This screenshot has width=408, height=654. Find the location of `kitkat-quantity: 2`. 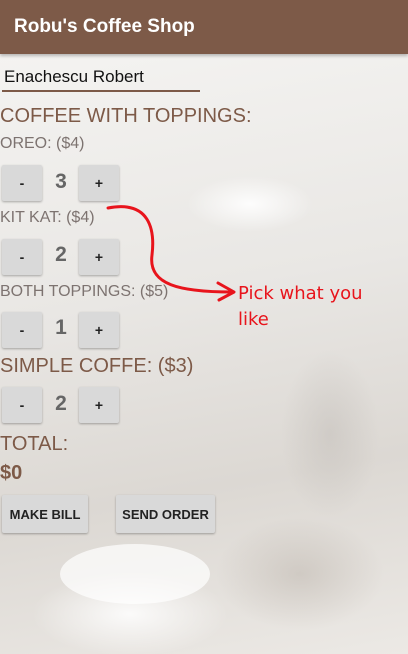

kitkat-quantity: 2 is located at coordinates (61, 254).